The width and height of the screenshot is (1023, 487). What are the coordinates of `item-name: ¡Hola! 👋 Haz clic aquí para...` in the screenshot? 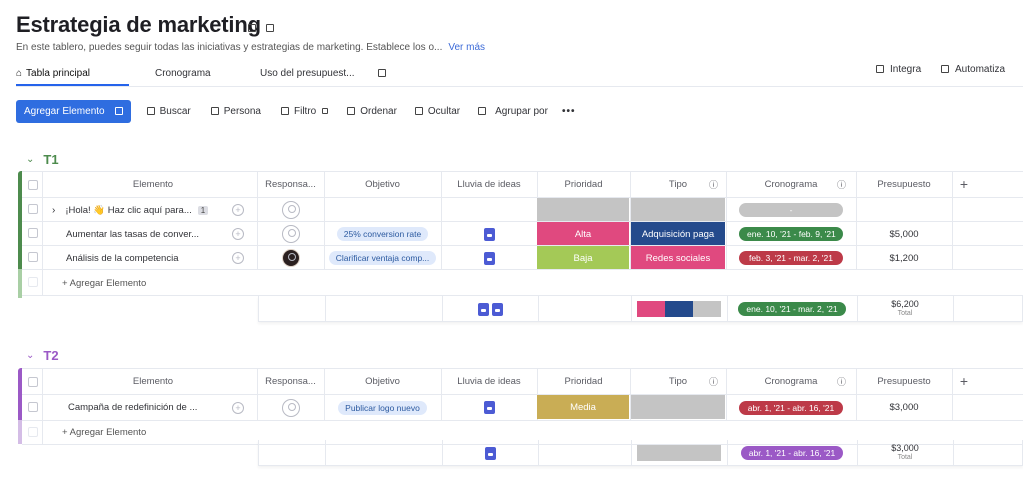 It's located at (128, 210).